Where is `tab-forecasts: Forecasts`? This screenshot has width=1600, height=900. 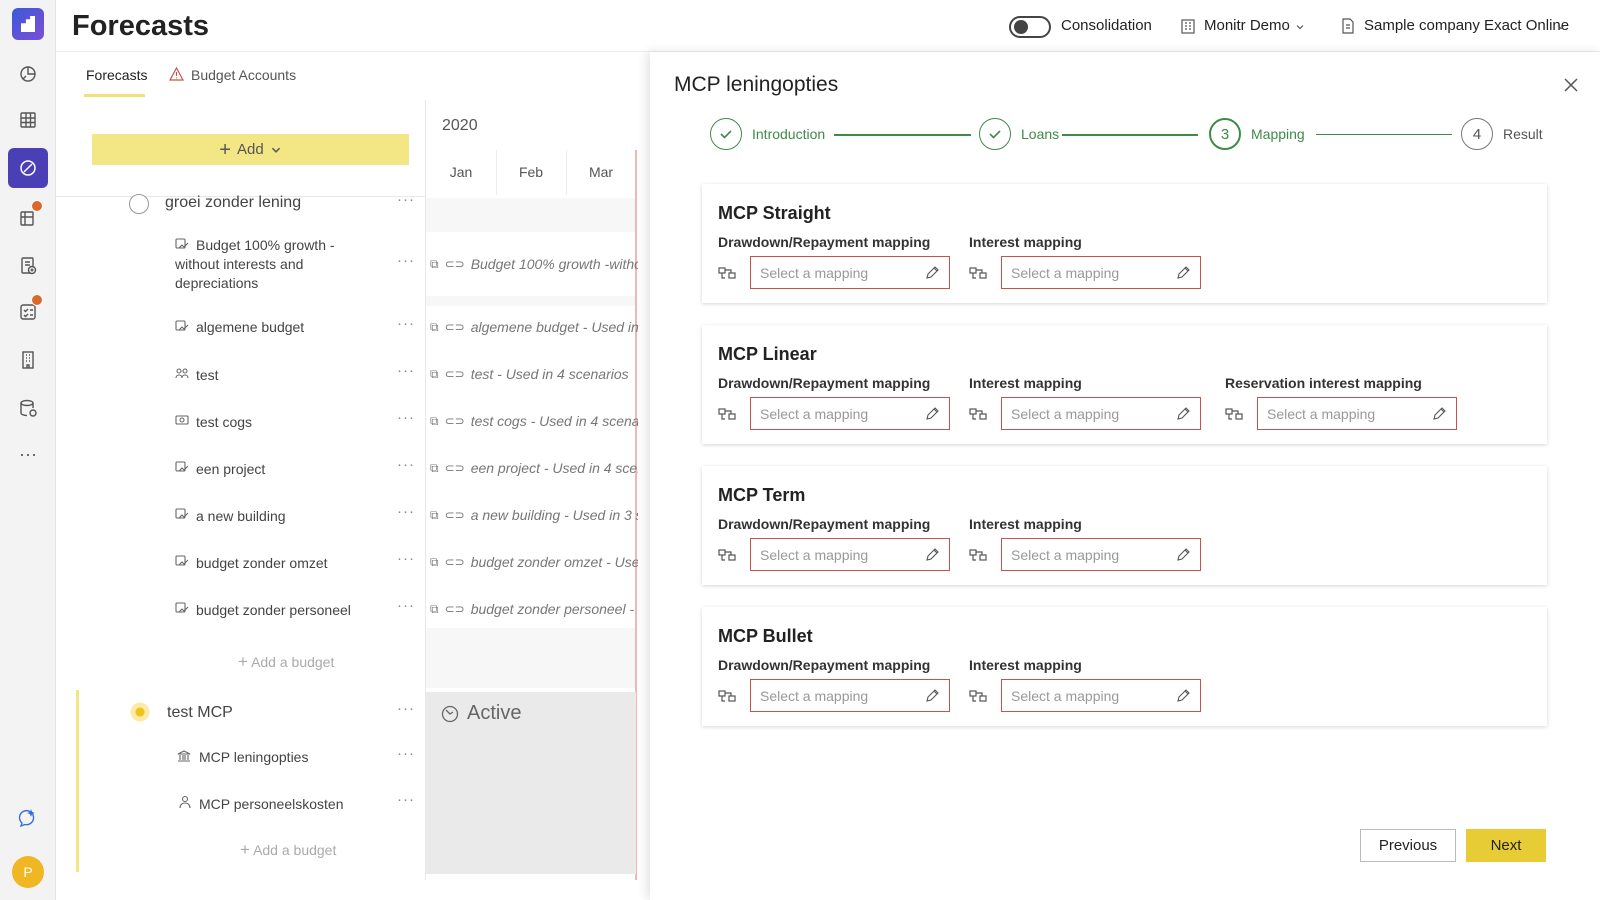 tab-forecasts: Forecasts is located at coordinates (116, 75).